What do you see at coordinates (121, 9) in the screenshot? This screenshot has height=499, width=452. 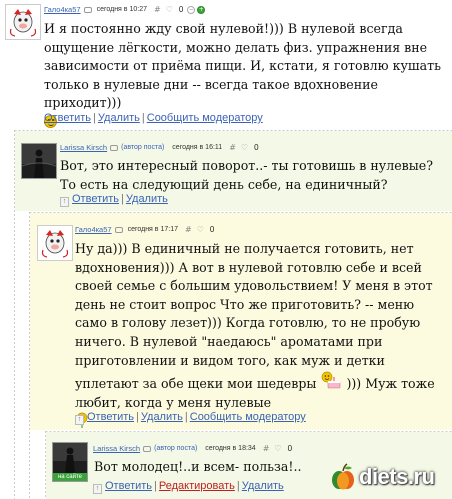 I see `comment-date: сегодня в 10:27` at bounding box center [121, 9].